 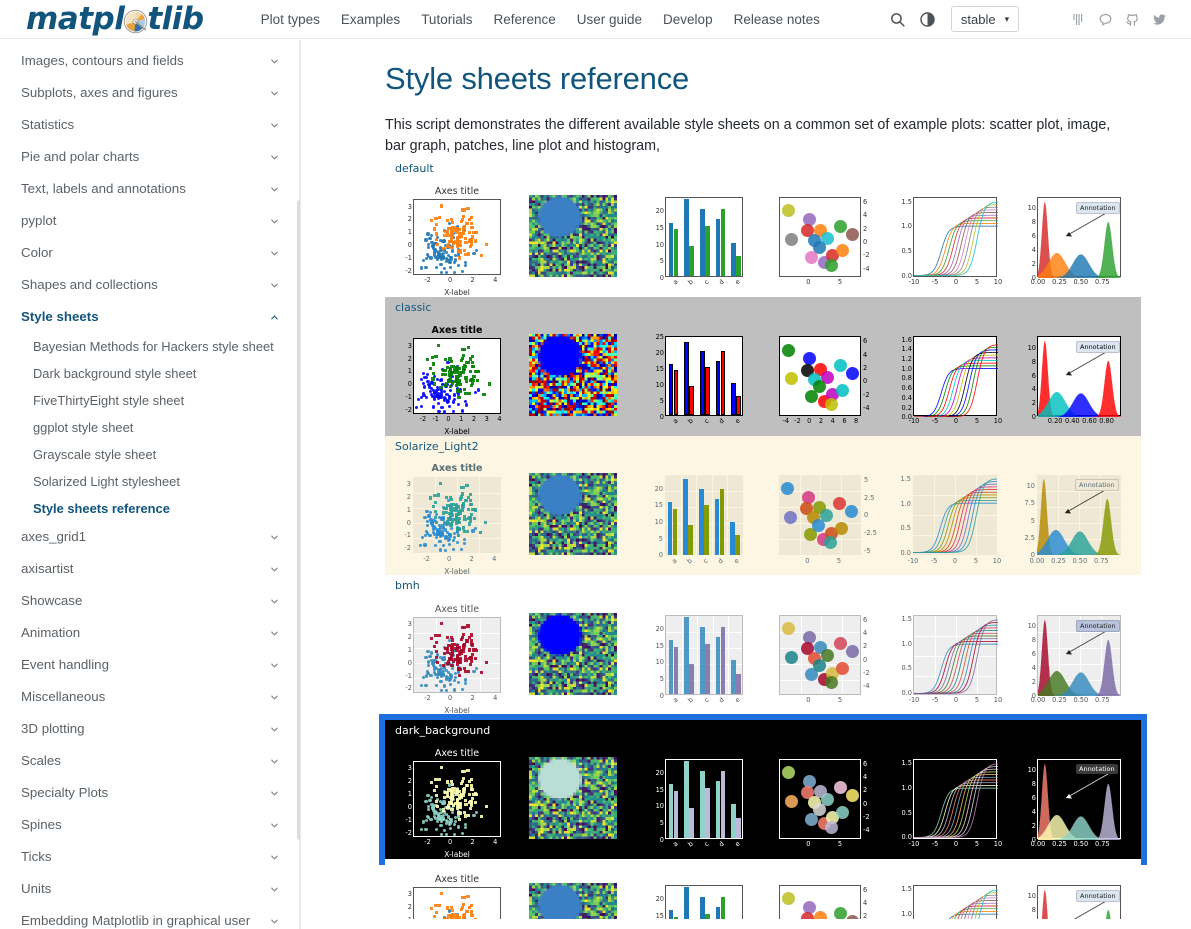 What do you see at coordinates (150, 698) in the screenshot?
I see `sidebar-item-miscellaneous: Miscellaneous` at bounding box center [150, 698].